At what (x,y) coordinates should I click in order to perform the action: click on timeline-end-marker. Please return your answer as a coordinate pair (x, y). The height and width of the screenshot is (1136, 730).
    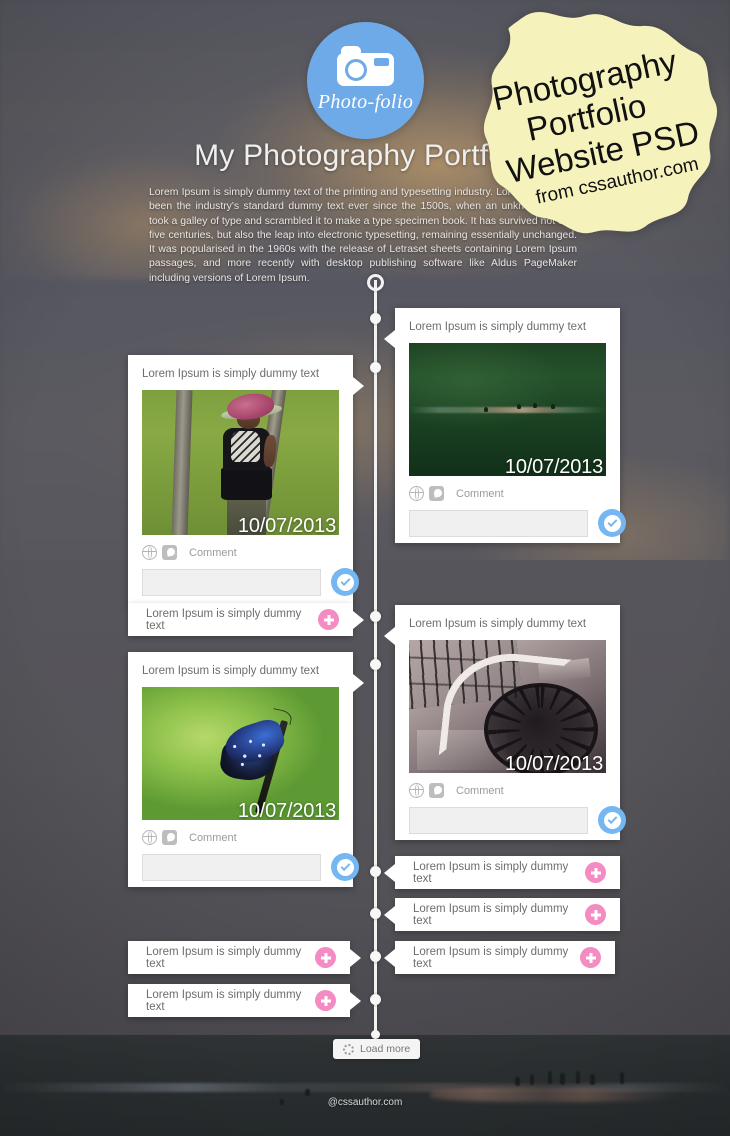
    Looking at the image, I should click on (375, 1034).